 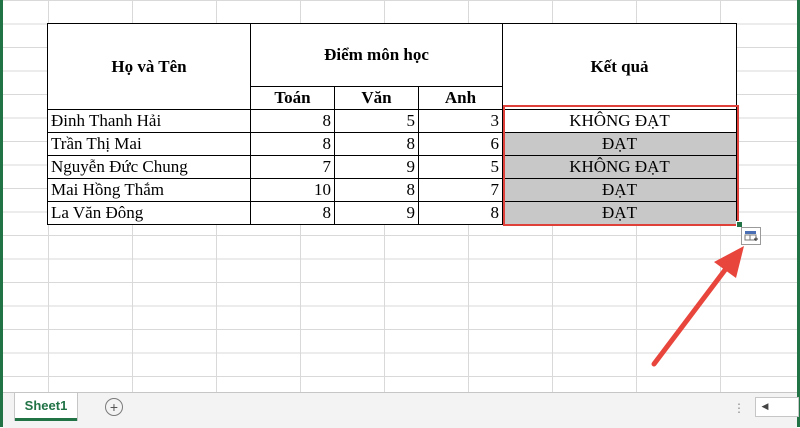 I want to click on header-van: Văn, so click(x=376, y=98).